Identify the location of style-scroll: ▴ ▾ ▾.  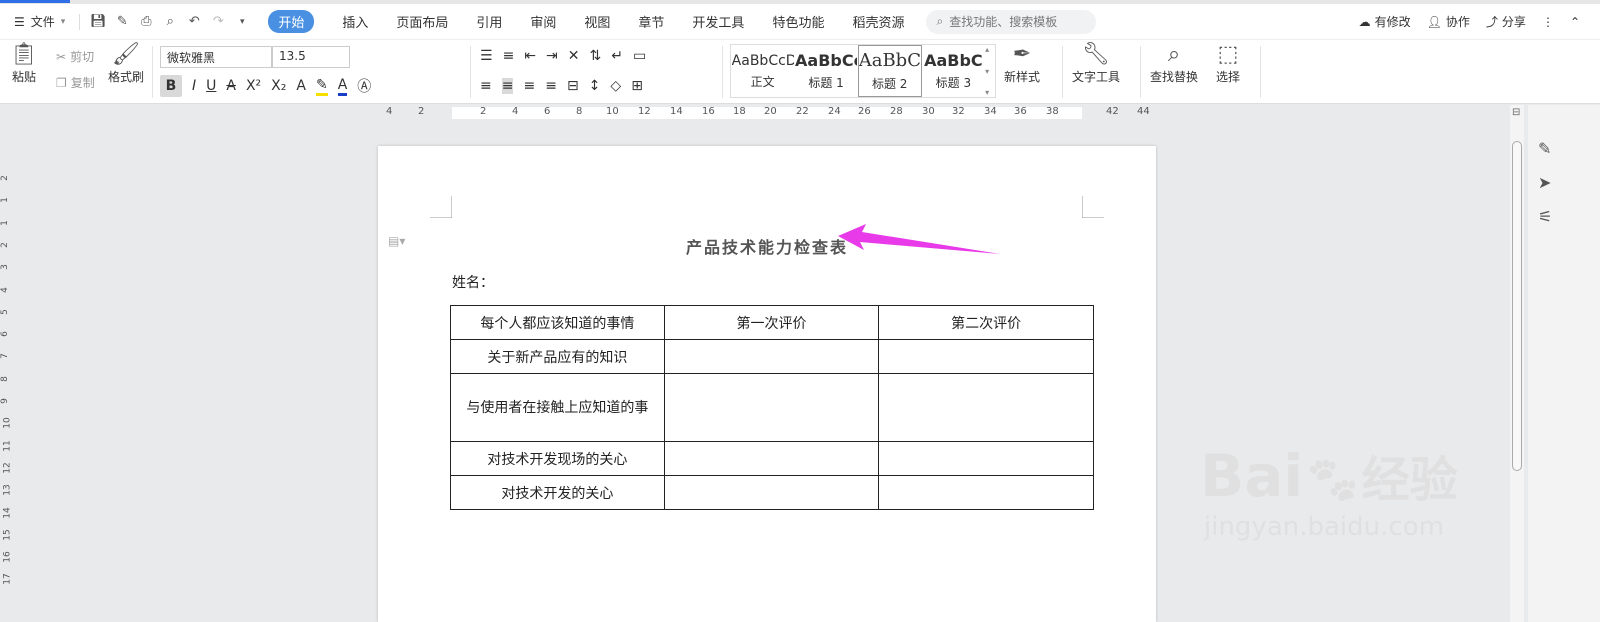
(990, 71).